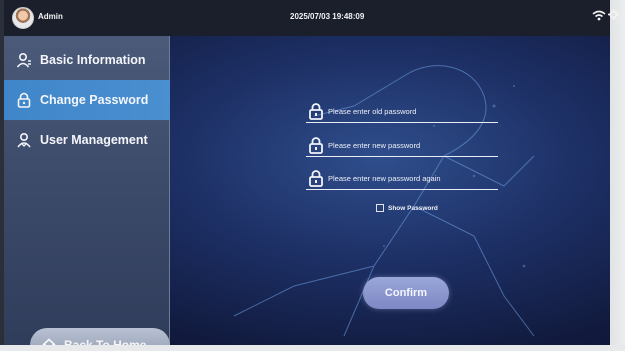 The image size is (625, 351). I want to click on top-status-bar: Admin 2025/07/03 19:48:09, so click(307, 18).